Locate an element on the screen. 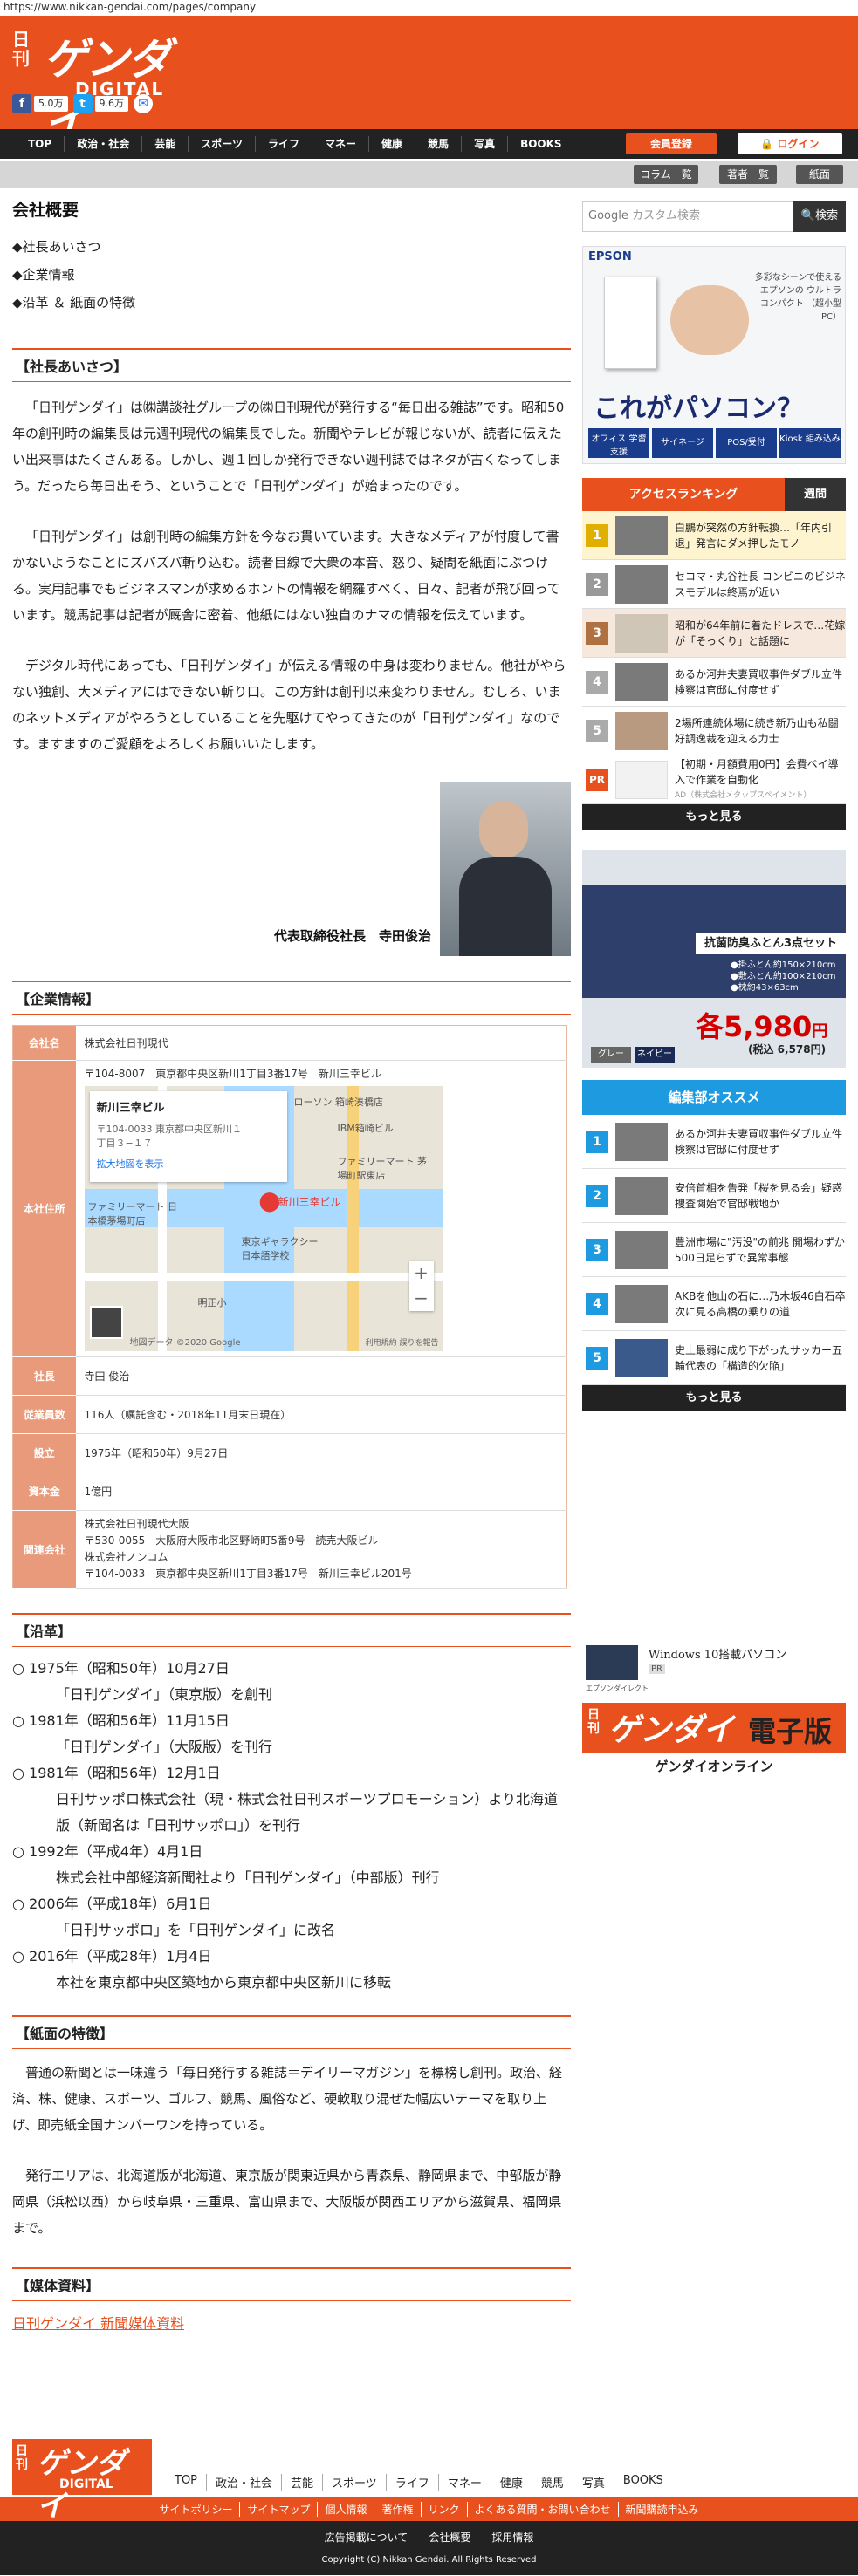 The height and width of the screenshot is (2576, 858). footer-link: 広告掲載について is located at coordinates (366, 2537).